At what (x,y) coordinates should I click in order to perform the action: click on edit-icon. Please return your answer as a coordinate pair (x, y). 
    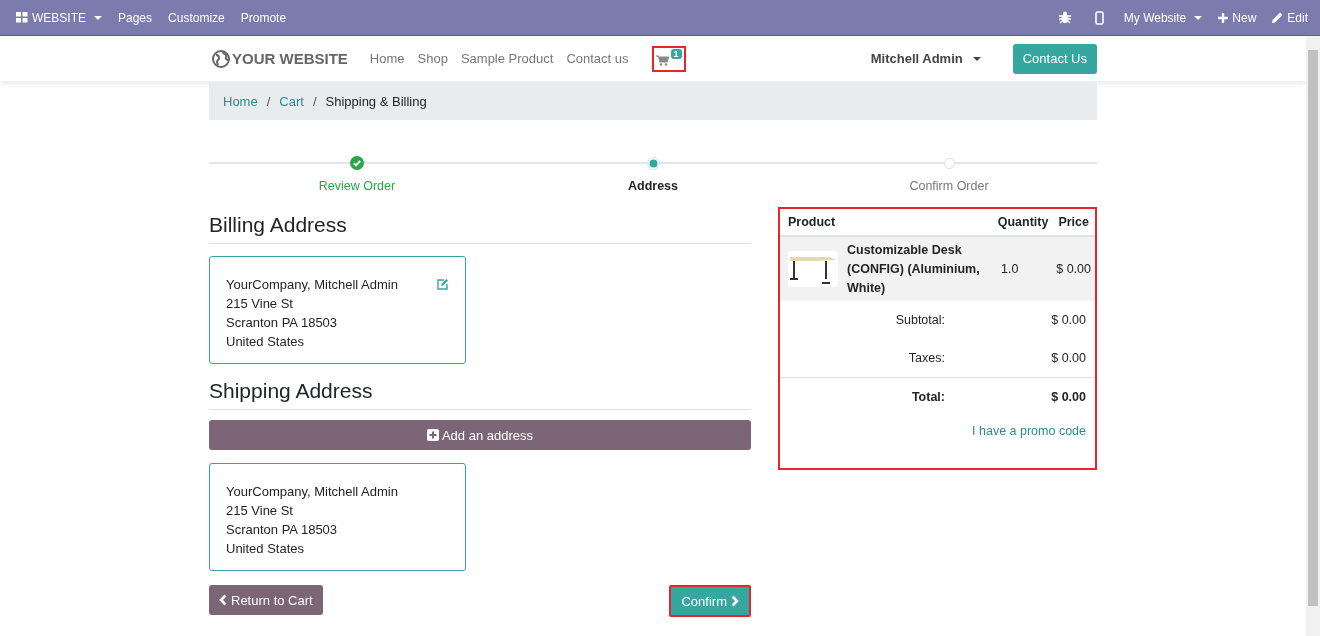
    Looking at the image, I should click on (442, 284).